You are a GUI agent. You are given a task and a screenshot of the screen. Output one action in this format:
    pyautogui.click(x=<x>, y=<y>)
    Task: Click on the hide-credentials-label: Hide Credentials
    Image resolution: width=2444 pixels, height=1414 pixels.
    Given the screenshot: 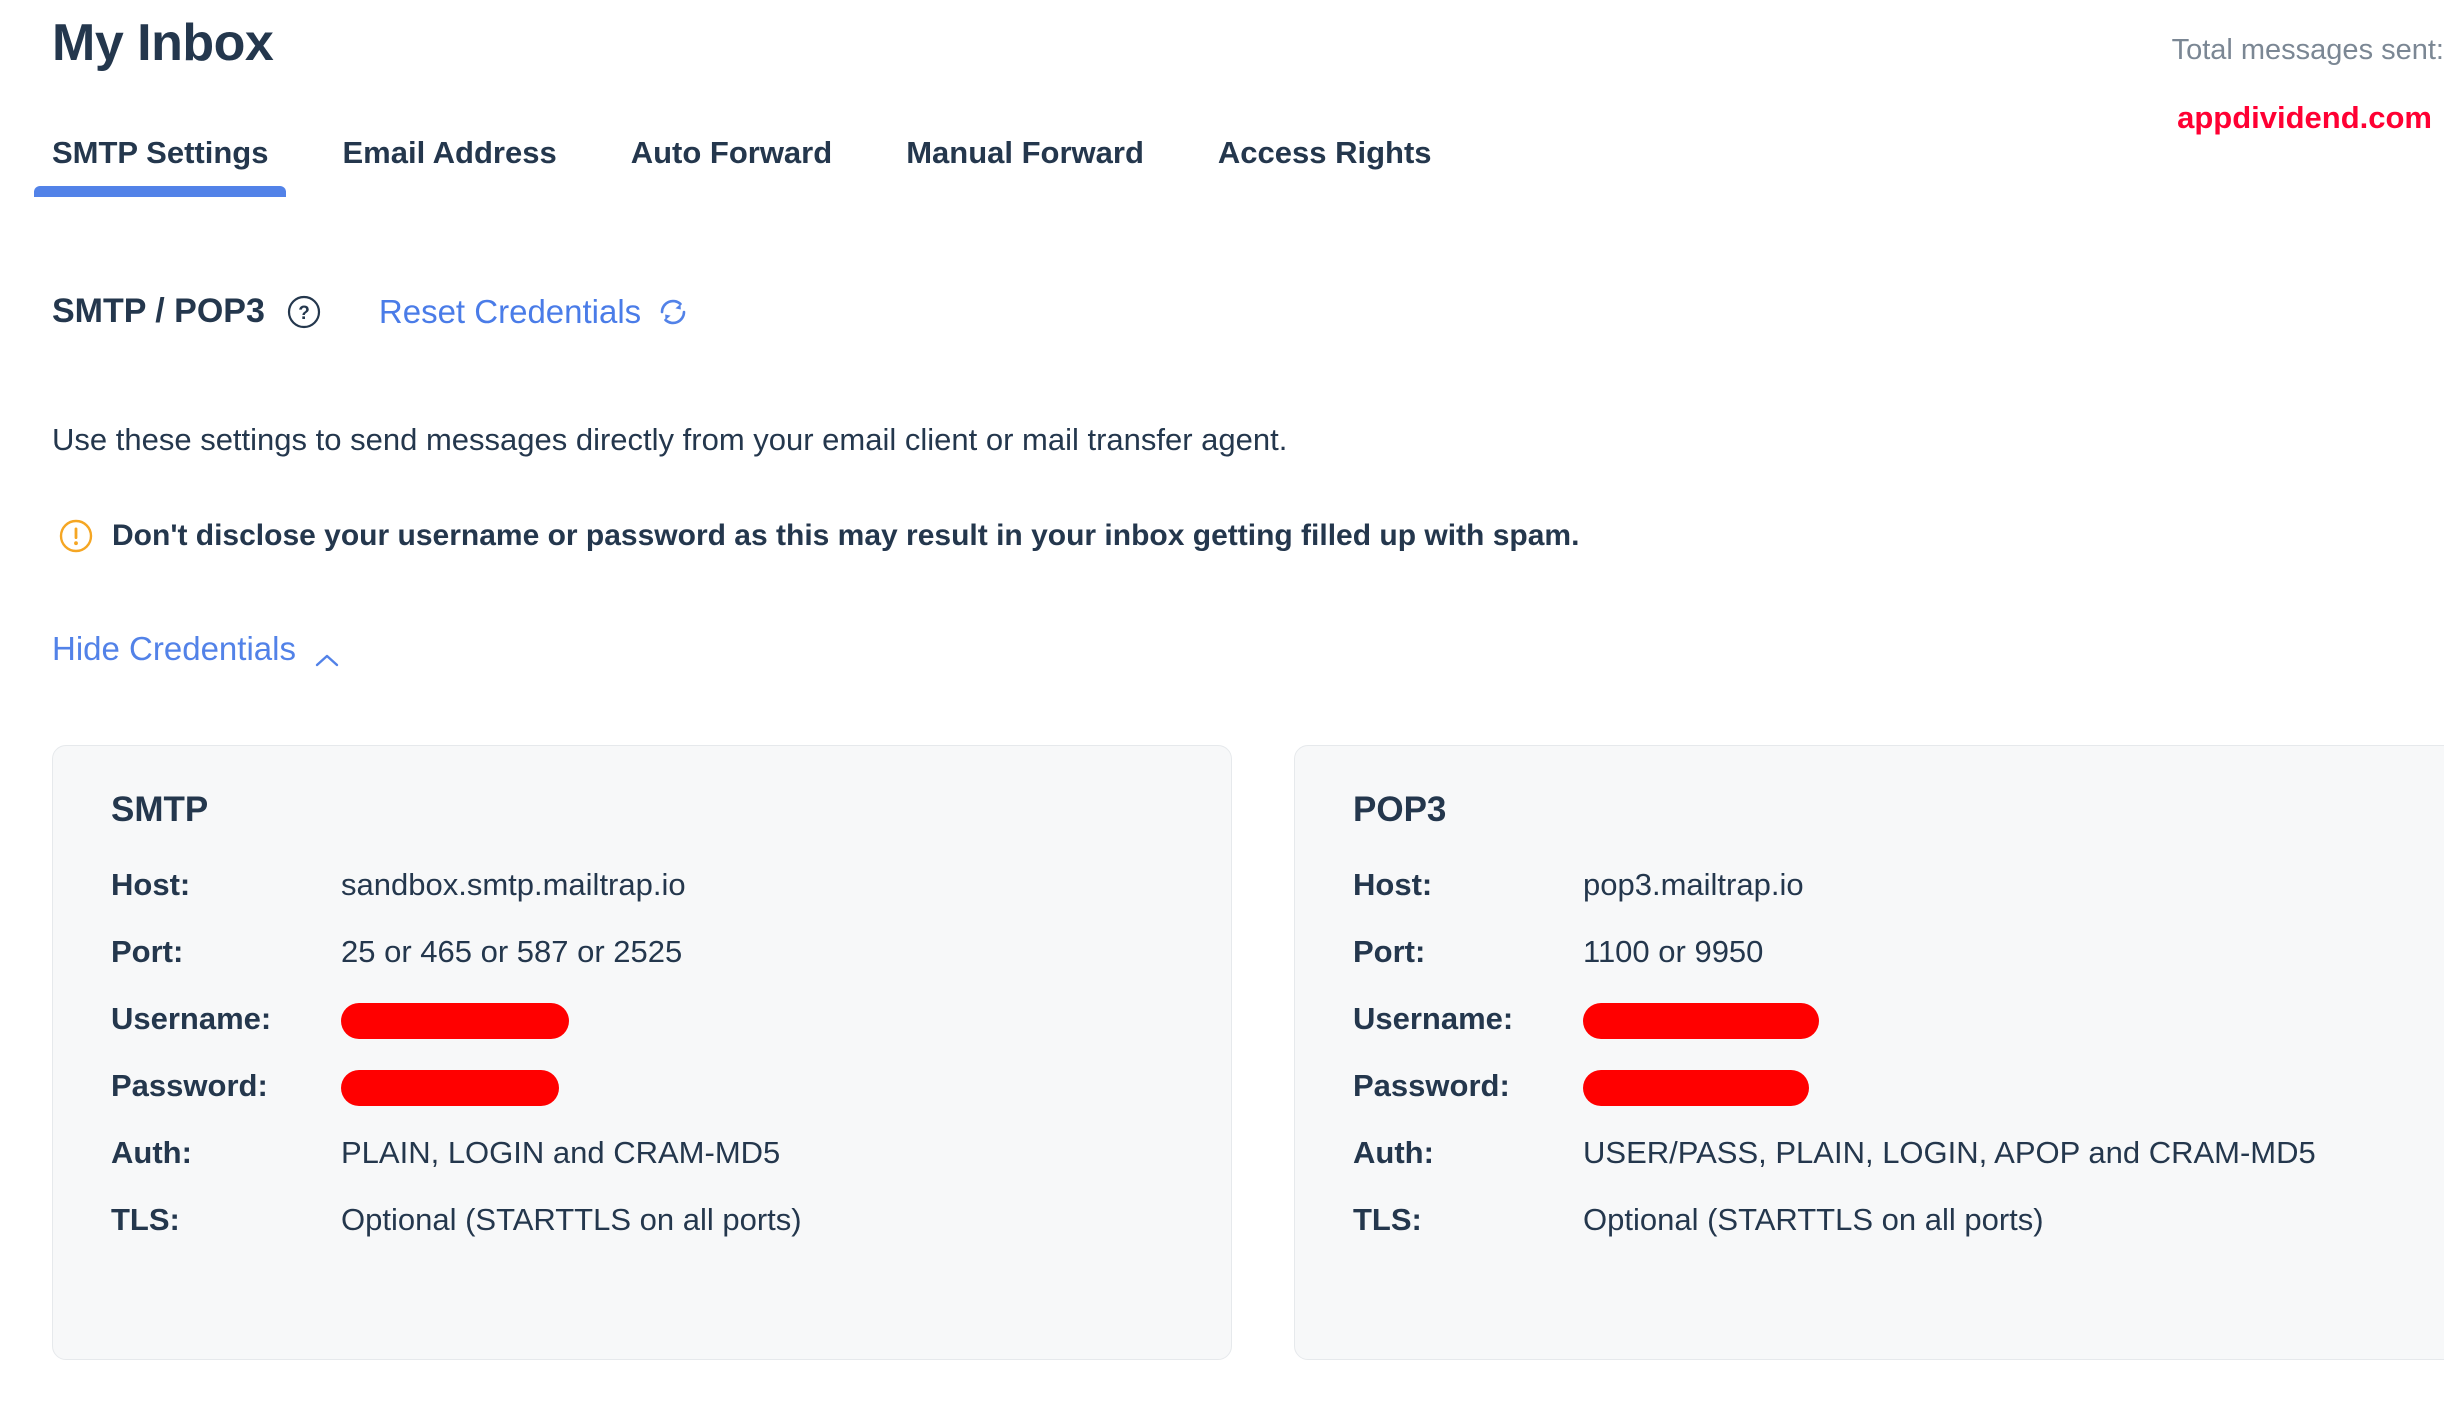 What is the action you would take?
    pyautogui.click(x=174, y=648)
    